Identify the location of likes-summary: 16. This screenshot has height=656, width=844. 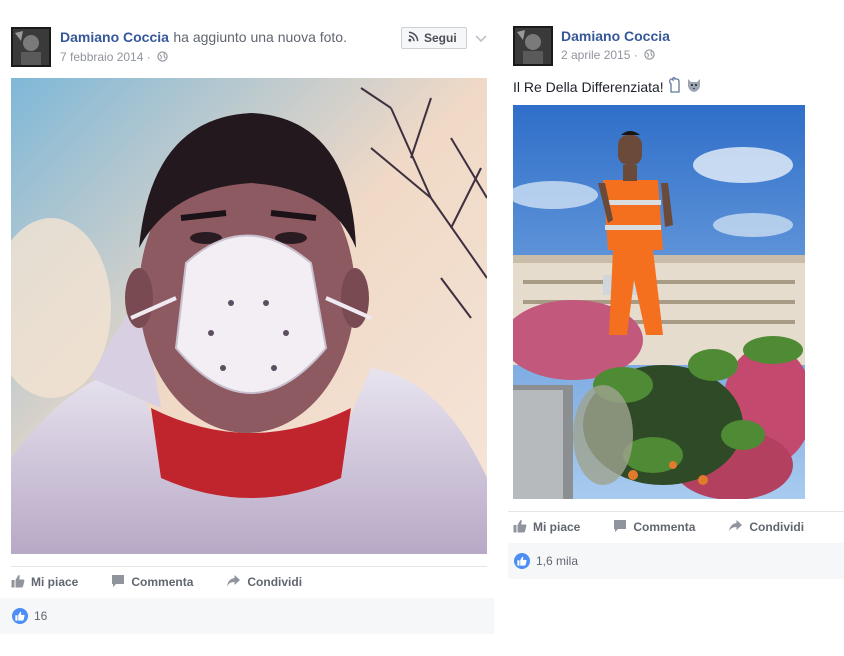
(247, 616).